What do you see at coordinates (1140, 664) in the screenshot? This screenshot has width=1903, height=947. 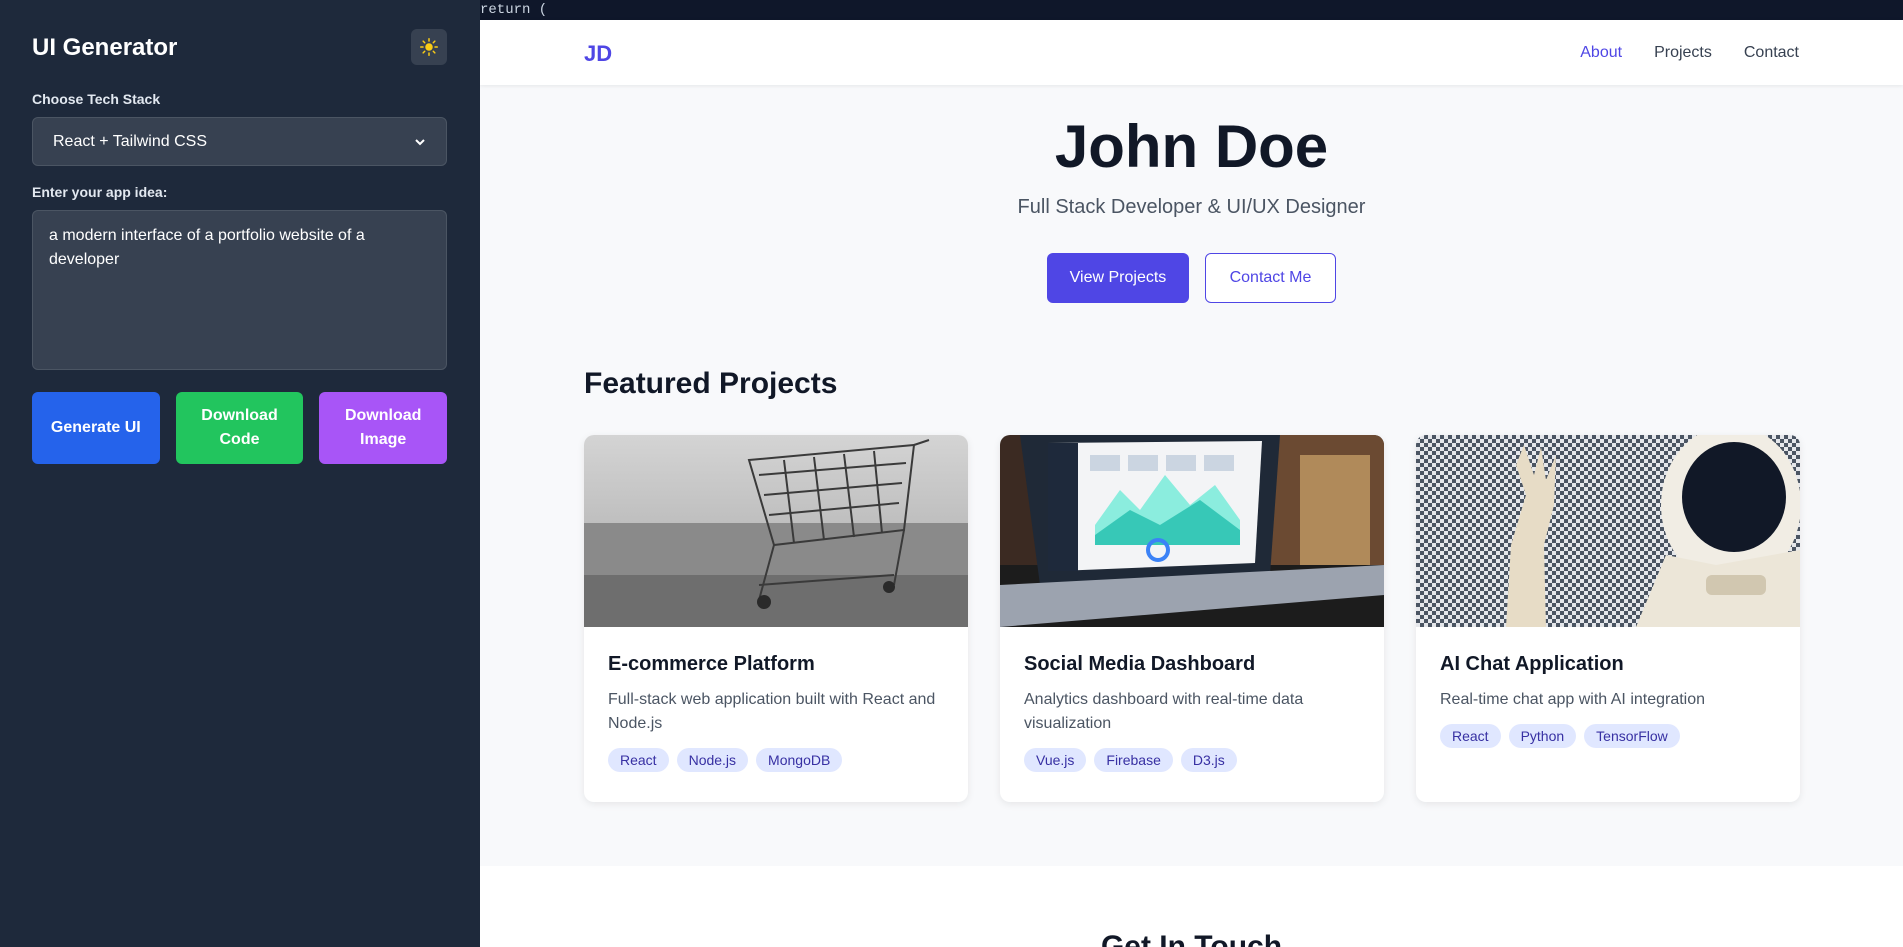 I see `project-title: Social Media Dashboard` at bounding box center [1140, 664].